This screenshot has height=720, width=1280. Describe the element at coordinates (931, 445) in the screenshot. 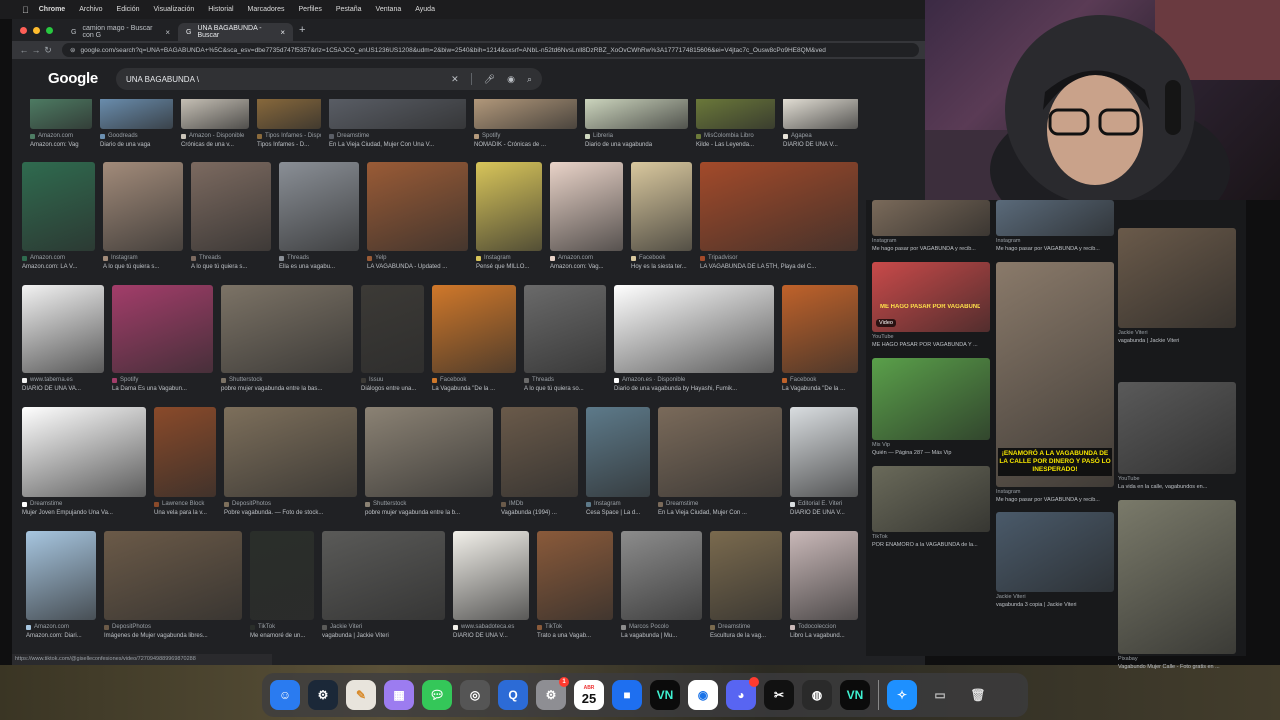

I see `right-result-source: Mis Vip` at that location.